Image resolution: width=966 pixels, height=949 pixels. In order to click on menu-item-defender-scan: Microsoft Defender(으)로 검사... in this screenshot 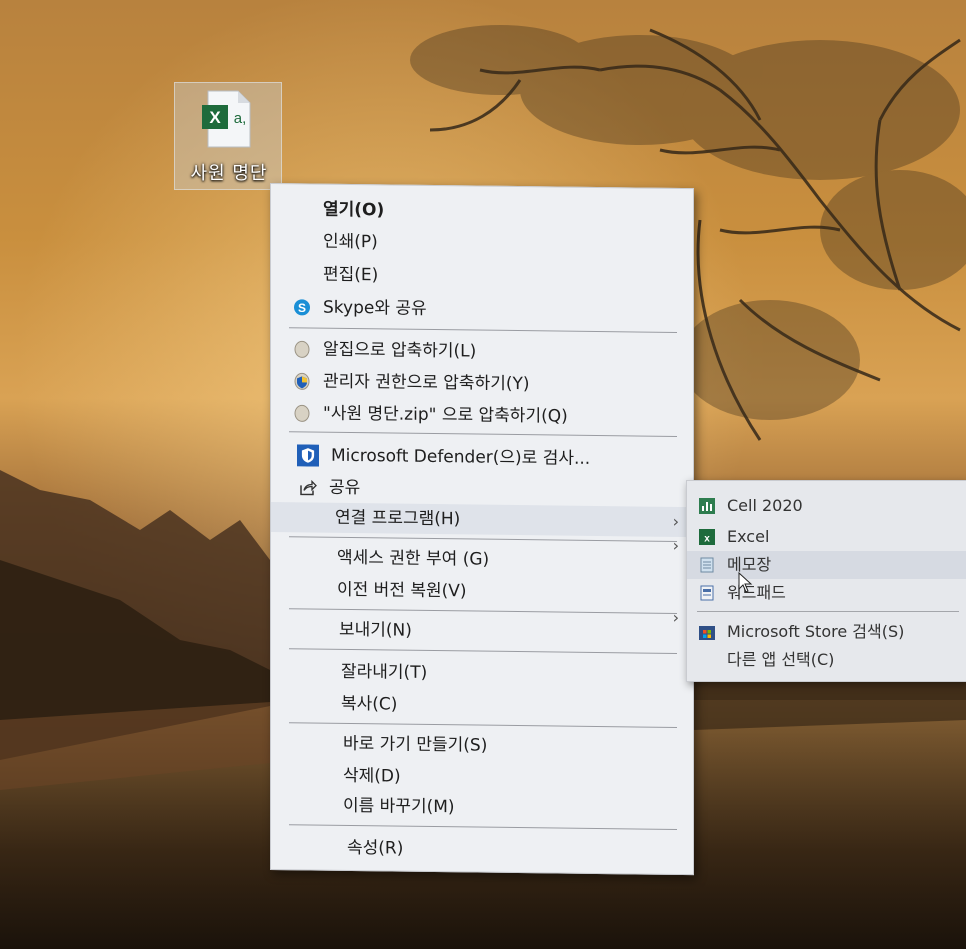, I will do `click(482, 457)`.